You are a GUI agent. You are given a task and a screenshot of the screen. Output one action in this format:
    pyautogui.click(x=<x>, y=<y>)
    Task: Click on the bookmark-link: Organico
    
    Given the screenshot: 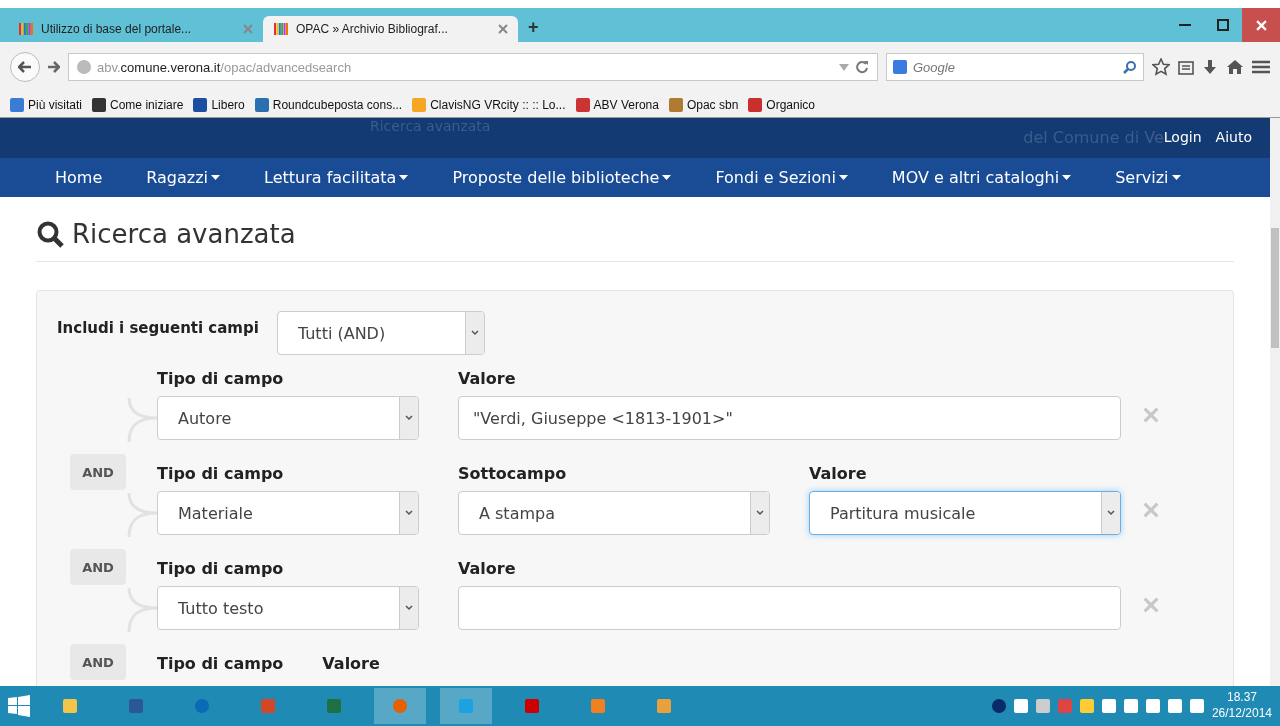 What is the action you would take?
    pyautogui.click(x=781, y=104)
    